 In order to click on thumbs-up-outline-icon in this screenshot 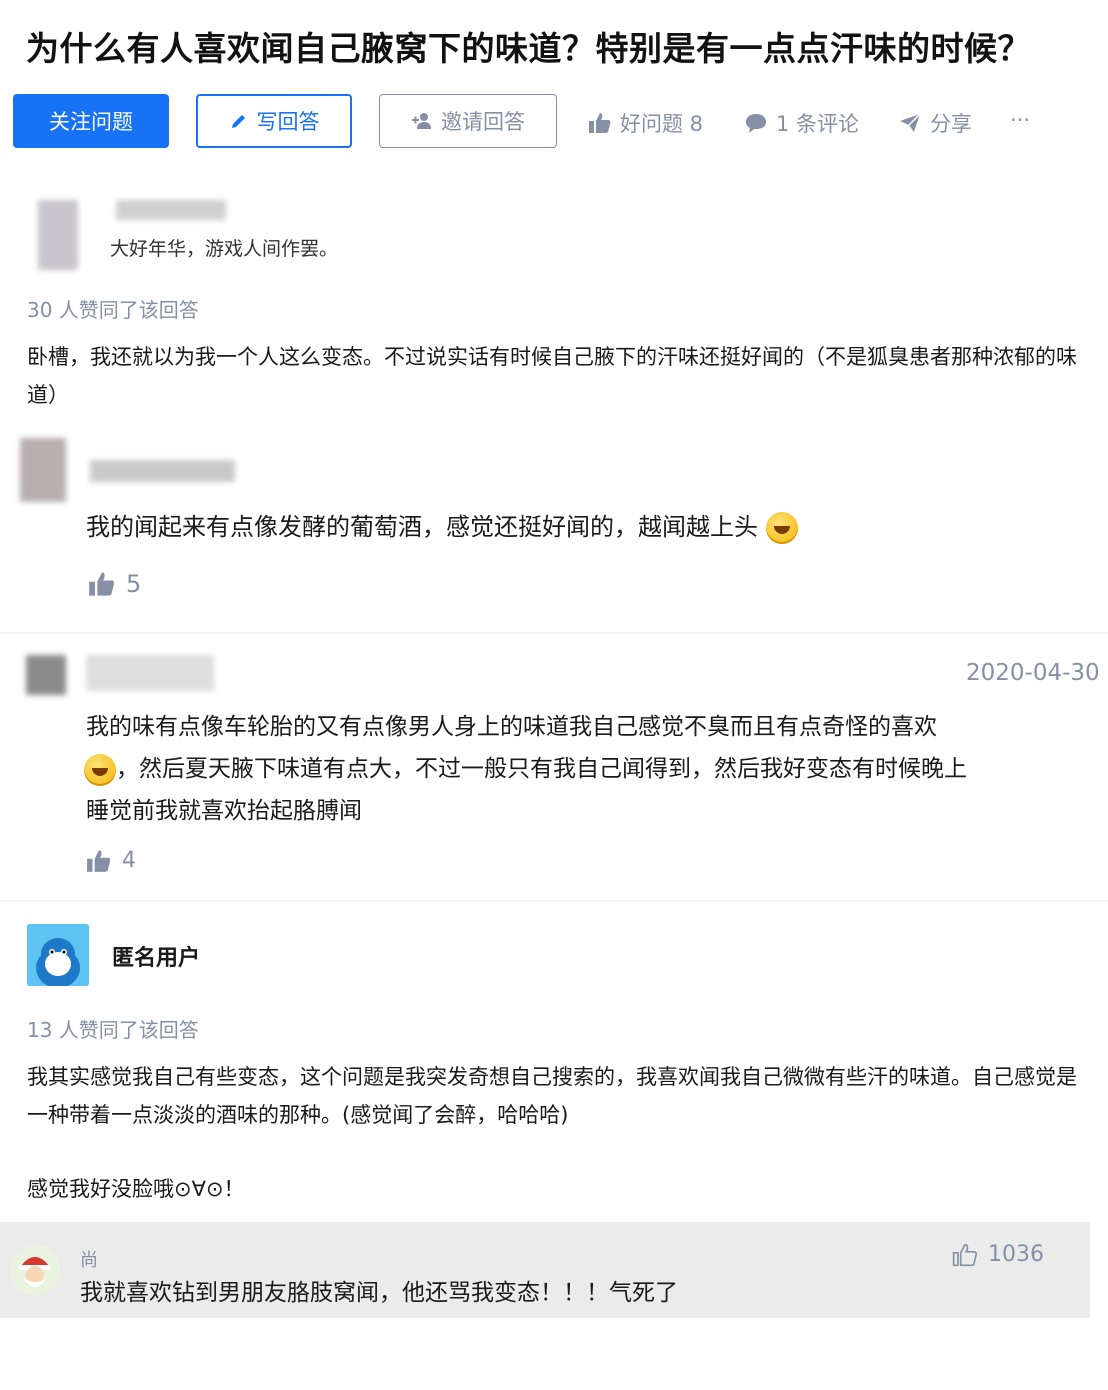, I will do `click(965, 1254)`.